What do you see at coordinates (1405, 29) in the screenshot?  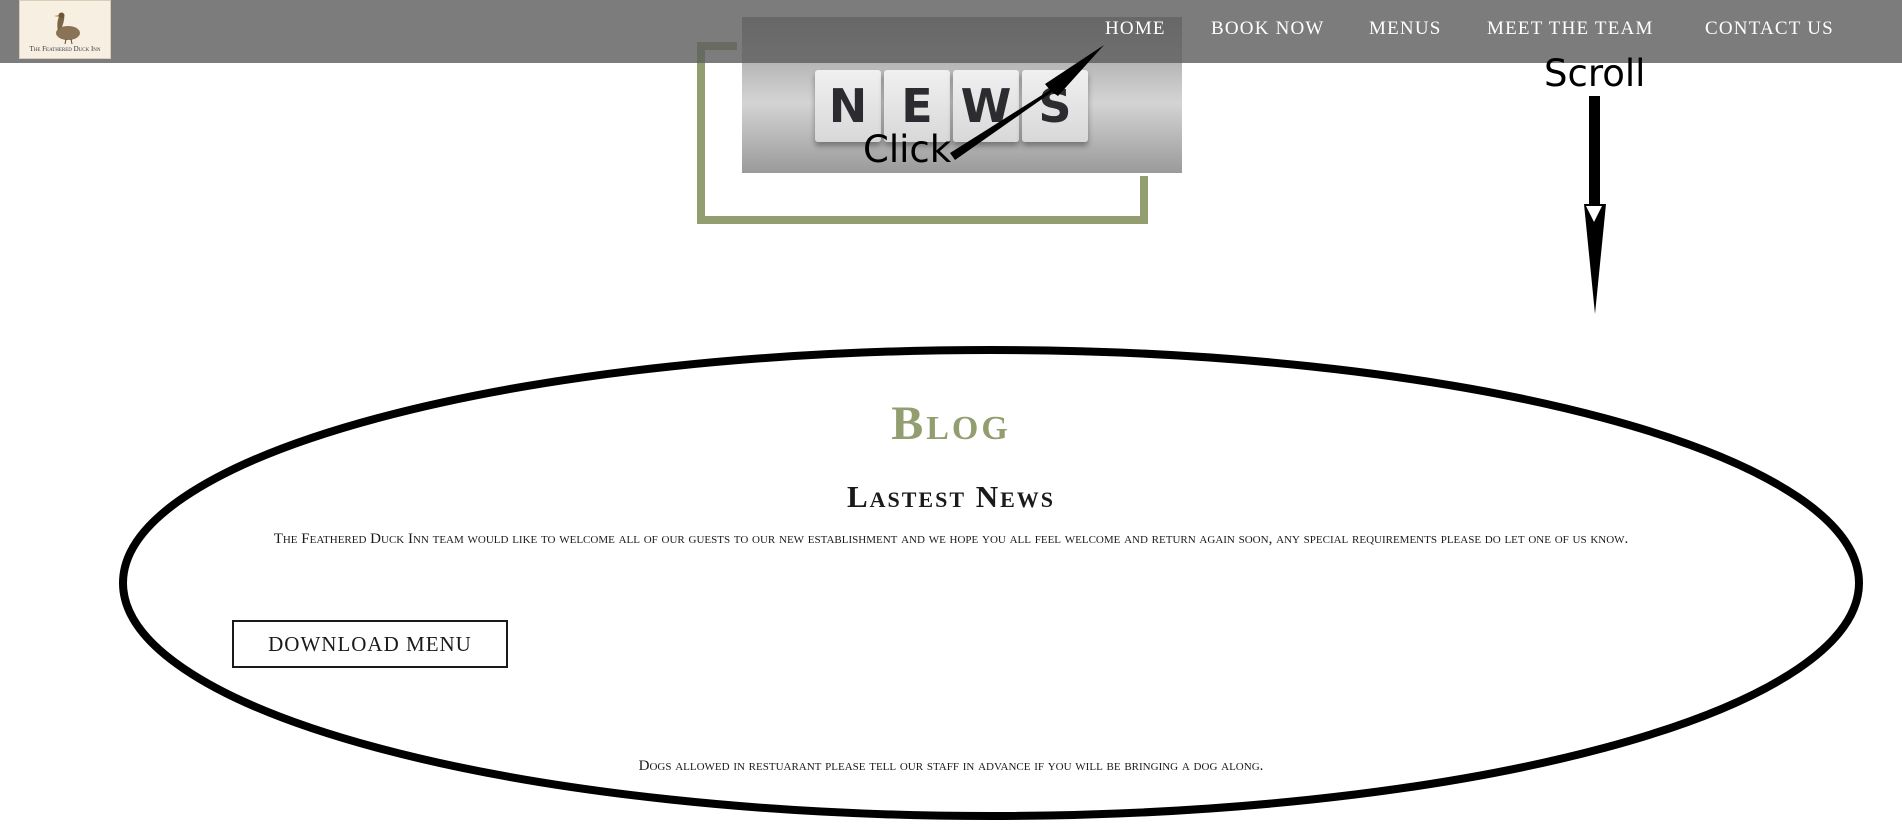 I see `nav-menus: MENUS` at bounding box center [1405, 29].